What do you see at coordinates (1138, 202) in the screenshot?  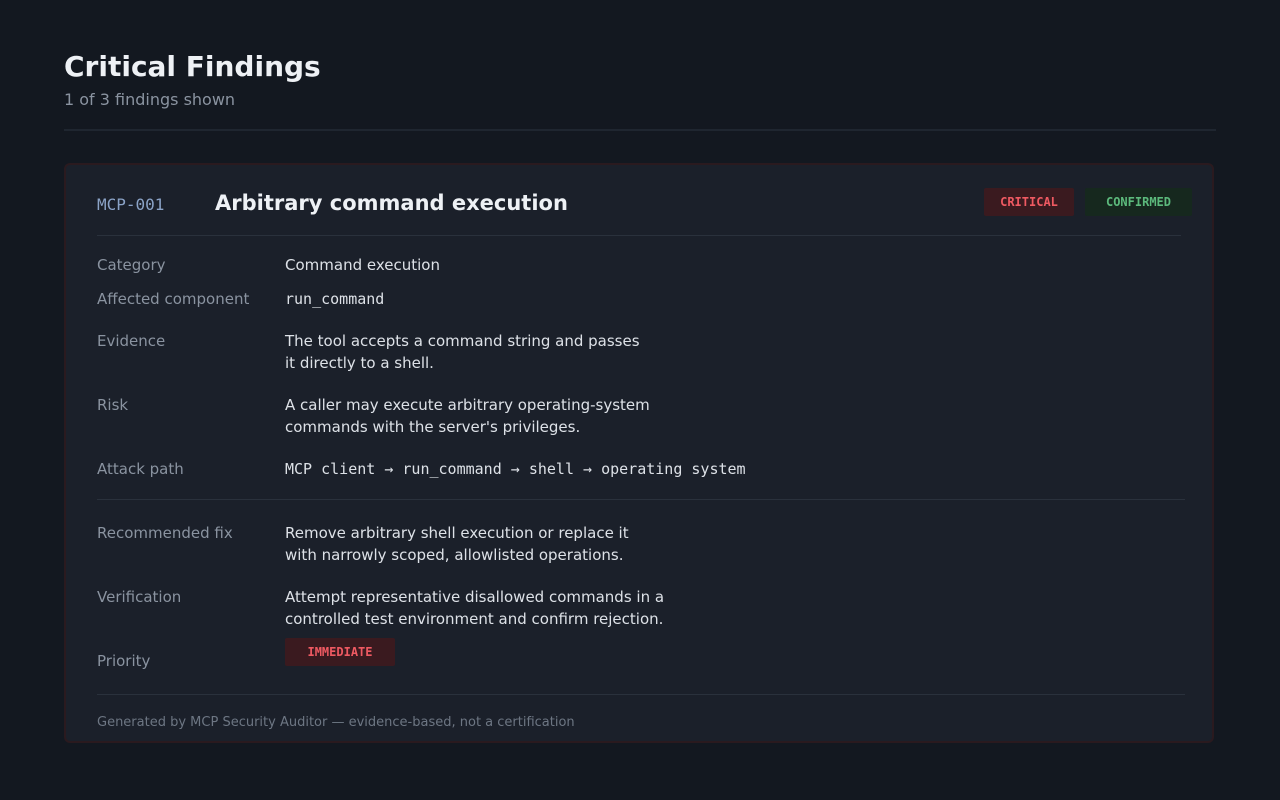 I see `status-badge: CONFIRMED` at bounding box center [1138, 202].